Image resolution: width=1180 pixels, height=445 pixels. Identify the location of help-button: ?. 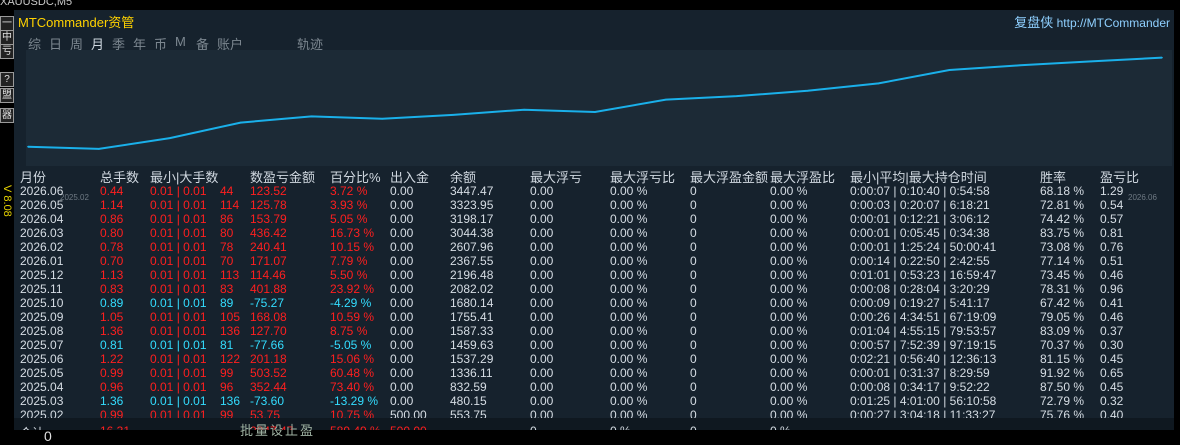
(7, 79).